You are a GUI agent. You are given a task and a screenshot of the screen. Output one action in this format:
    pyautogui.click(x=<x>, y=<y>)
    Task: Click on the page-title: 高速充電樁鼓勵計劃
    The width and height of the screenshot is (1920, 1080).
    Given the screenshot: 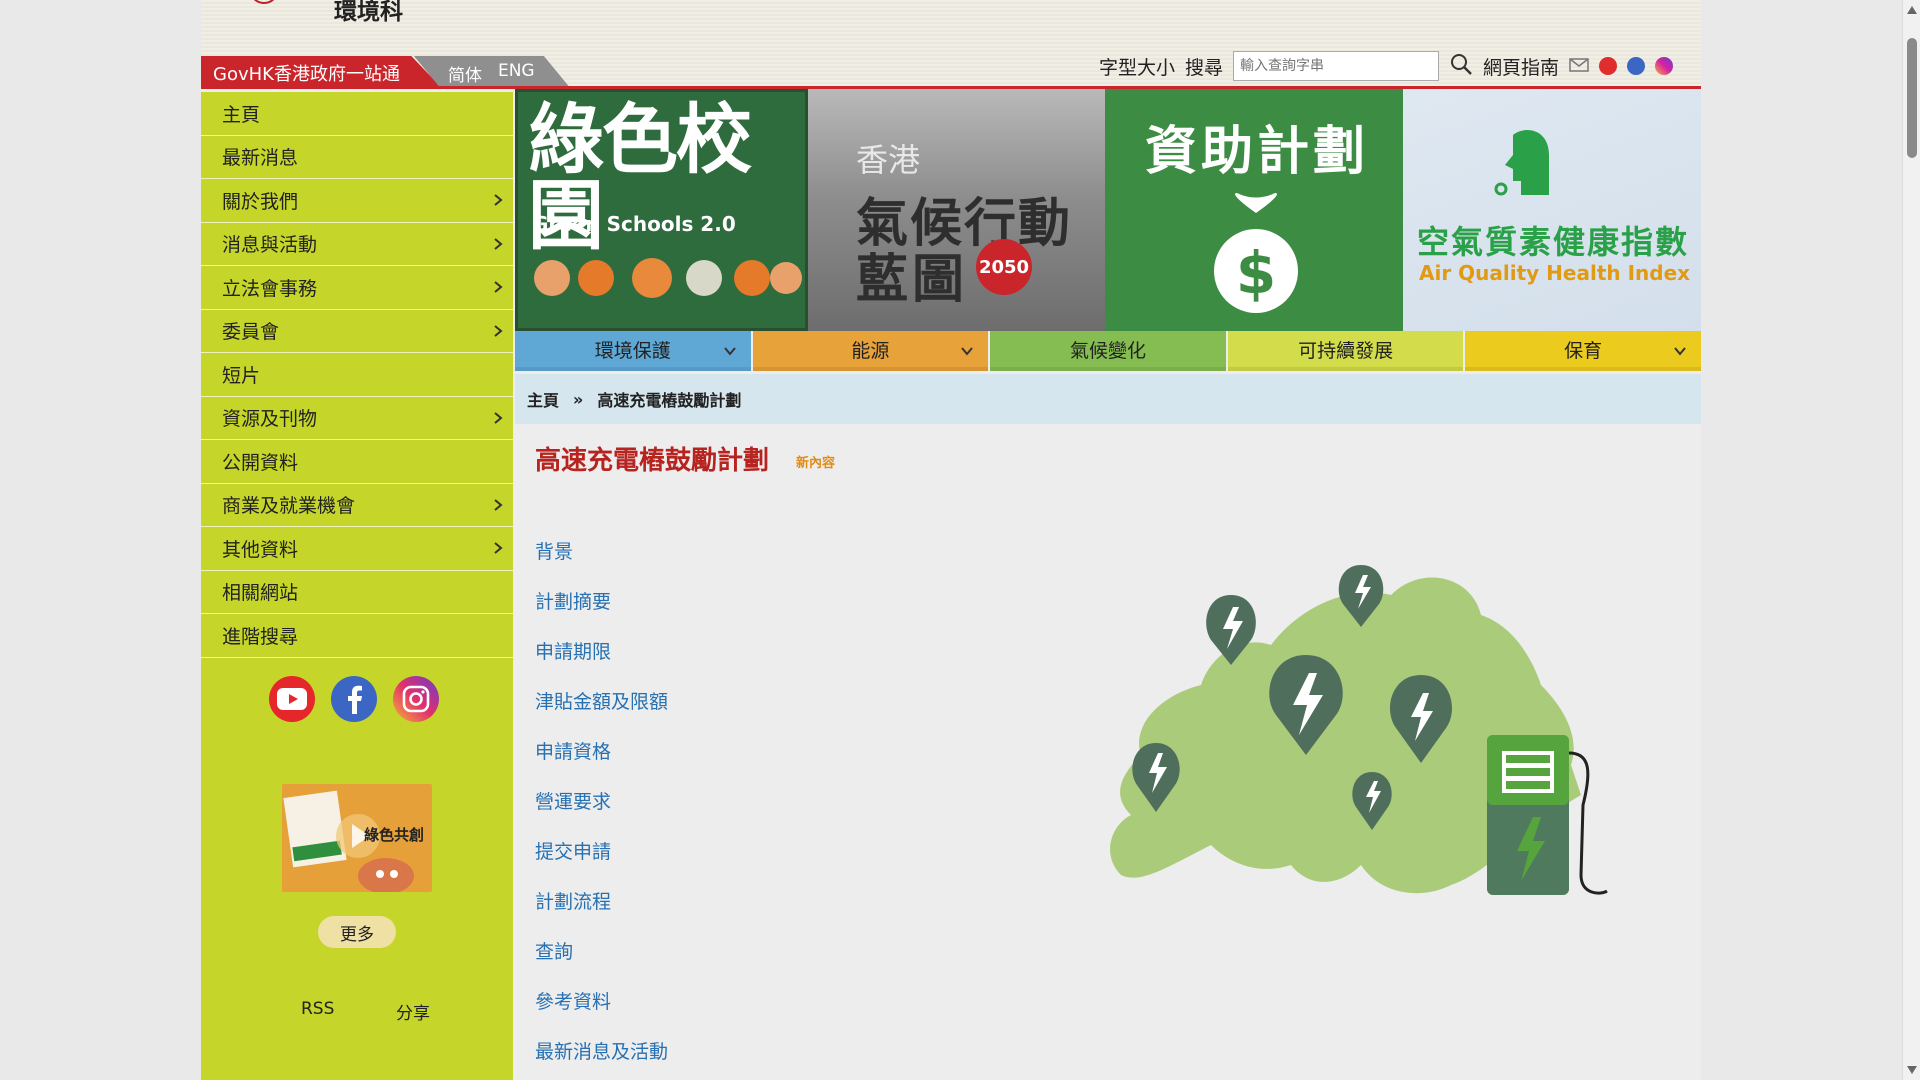 What is the action you would take?
    pyautogui.click(x=652, y=461)
    